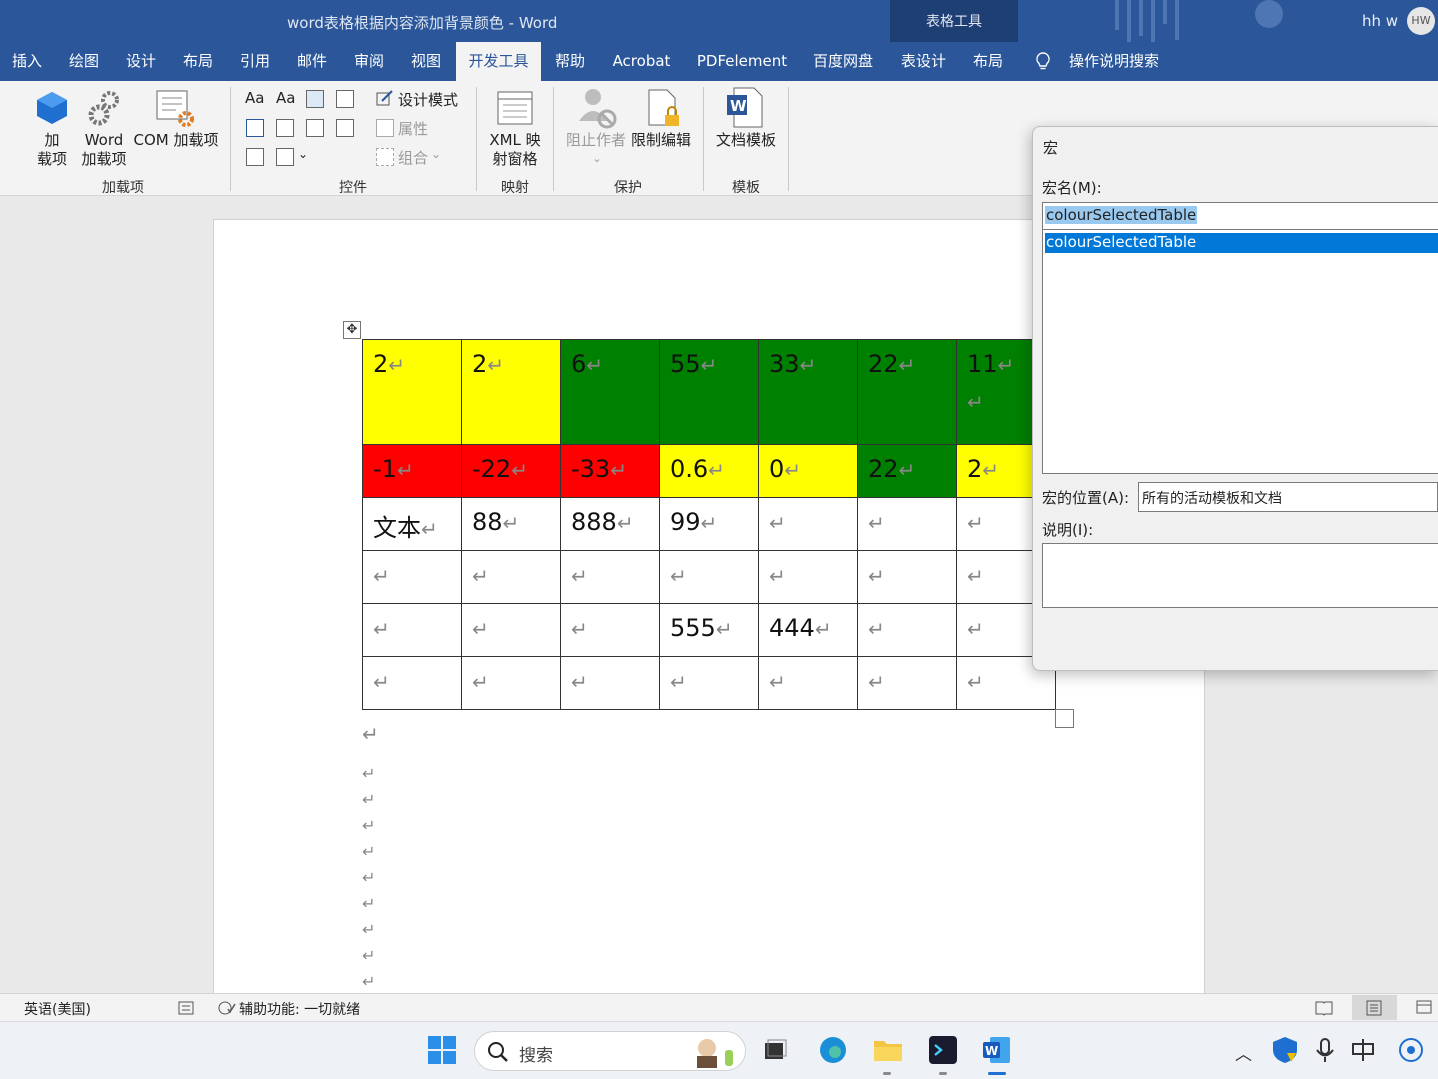  I want to click on terminal-app-icon, so click(943, 1050).